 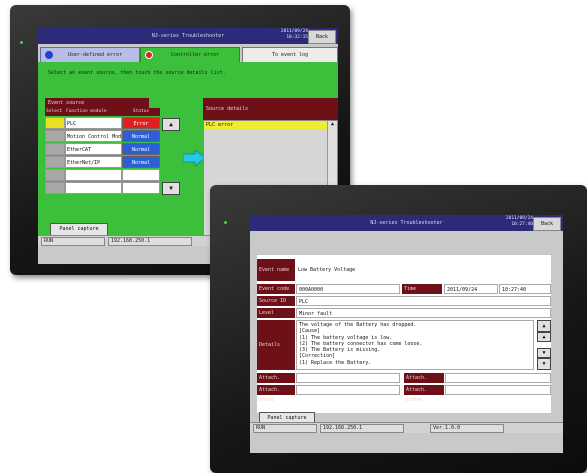 I want to click on event-name-label: Event name, so click(x=276, y=270).